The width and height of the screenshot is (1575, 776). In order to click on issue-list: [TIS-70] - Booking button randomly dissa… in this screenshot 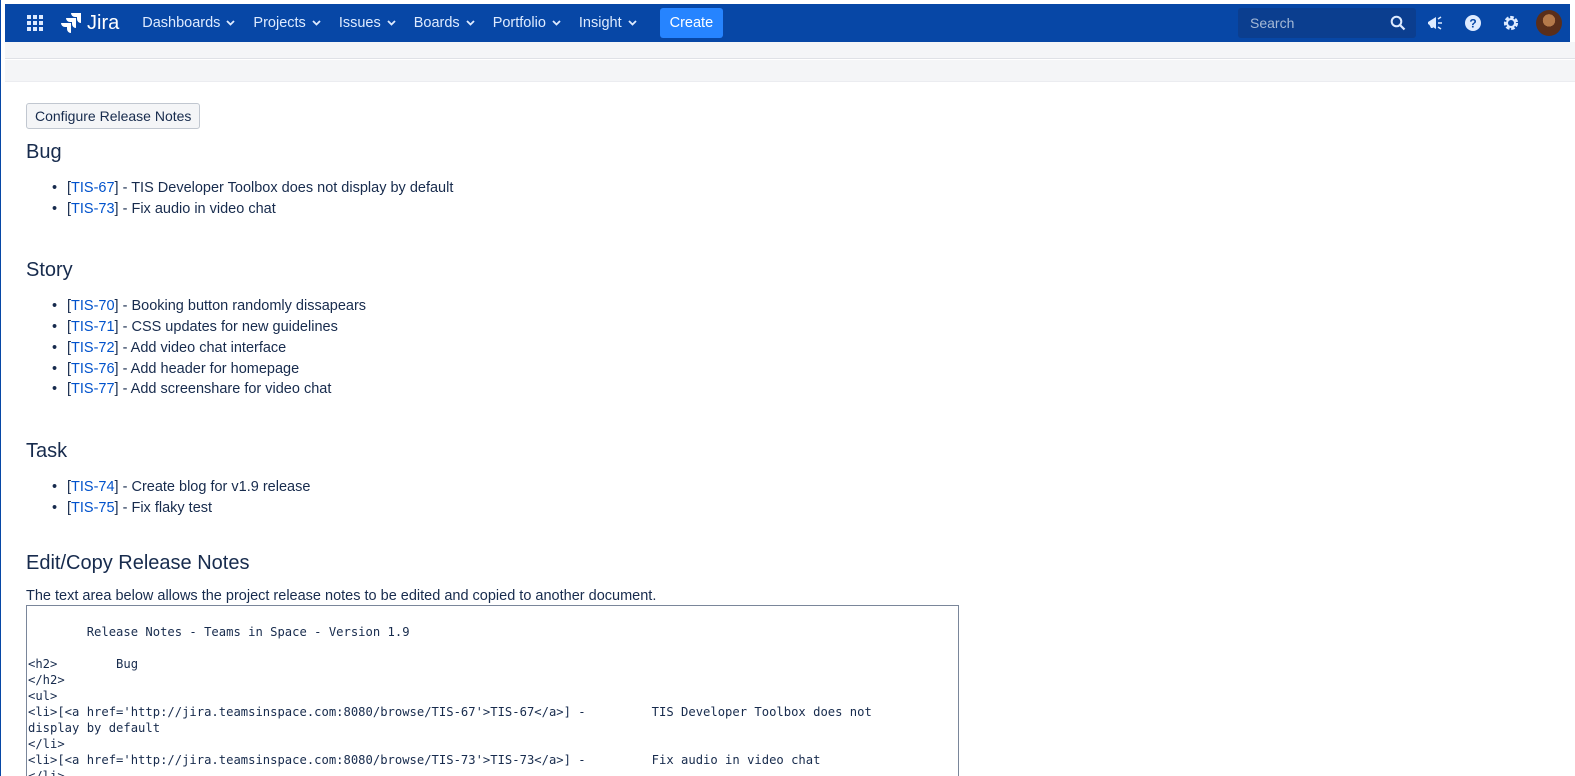, I will do `click(799, 348)`.